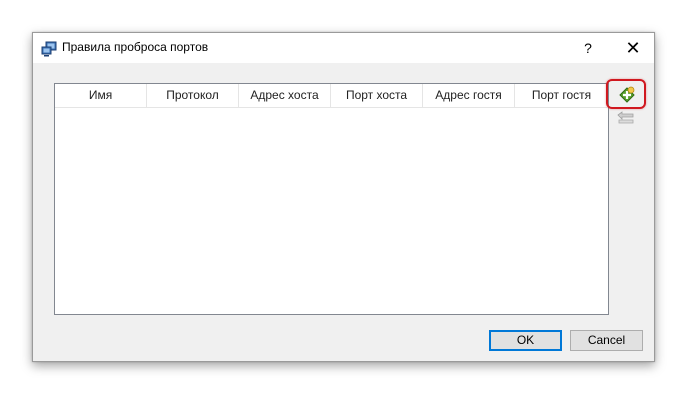 The width and height of the screenshot is (688, 397). I want to click on add-rule-button, so click(626, 94).